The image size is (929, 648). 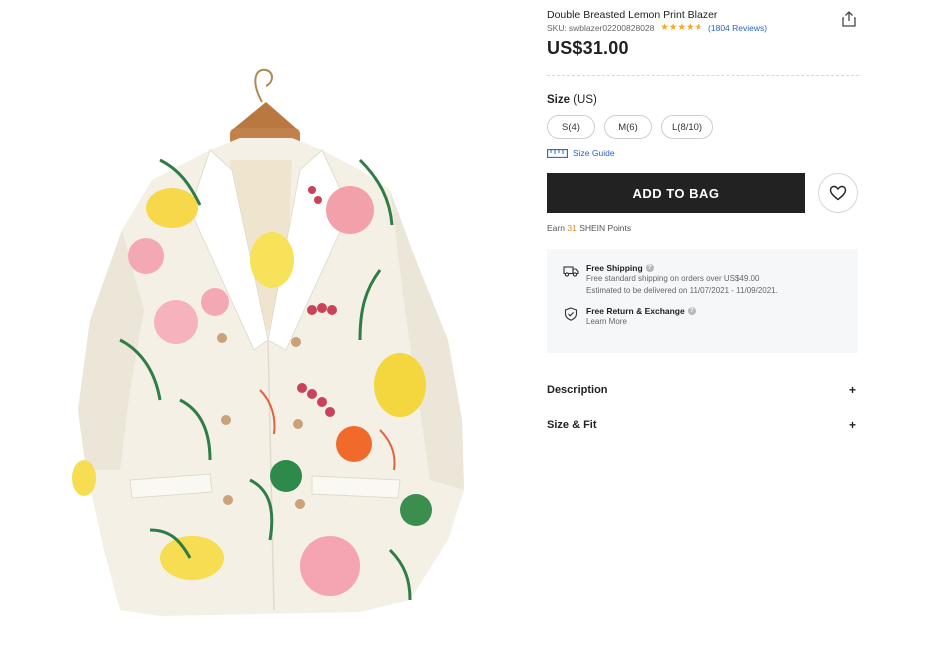 What do you see at coordinates (577, 390) in the screenshot?
I see `description-label: Description` at bounding box center [577, 390].